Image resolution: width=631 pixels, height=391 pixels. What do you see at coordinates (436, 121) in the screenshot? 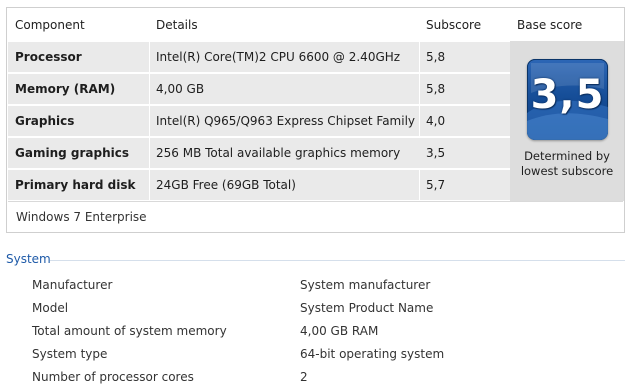
I see `component-subscore: 4,0` at bounding box center [436, 121].